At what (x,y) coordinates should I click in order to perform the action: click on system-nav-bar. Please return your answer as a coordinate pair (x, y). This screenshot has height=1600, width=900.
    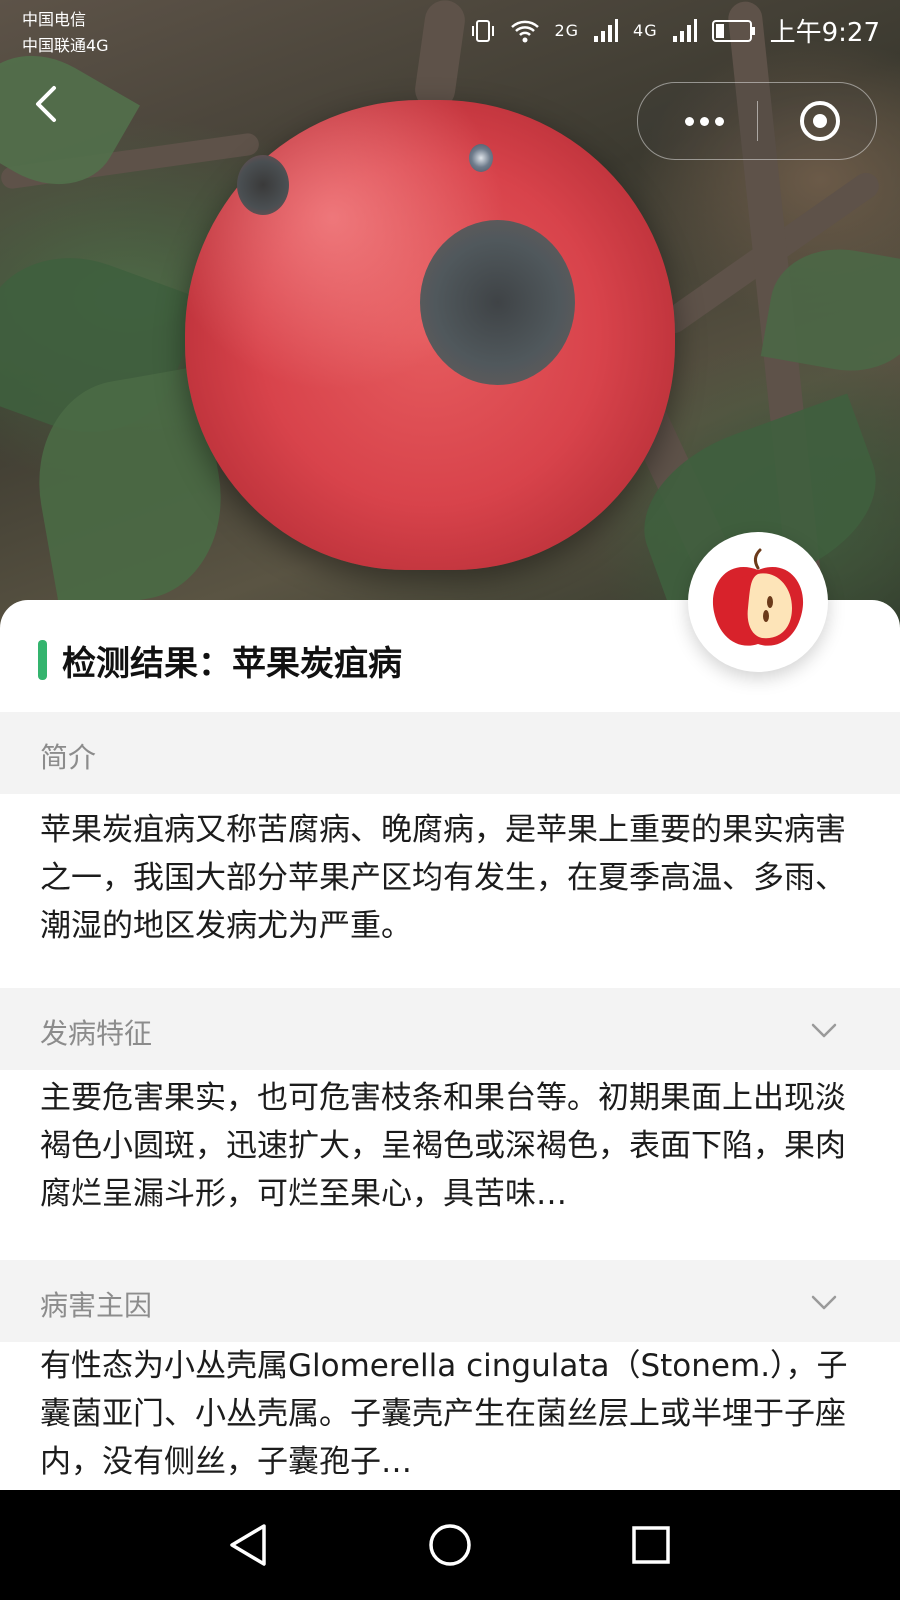
    Looking at the image, I should click on (450, 1545).